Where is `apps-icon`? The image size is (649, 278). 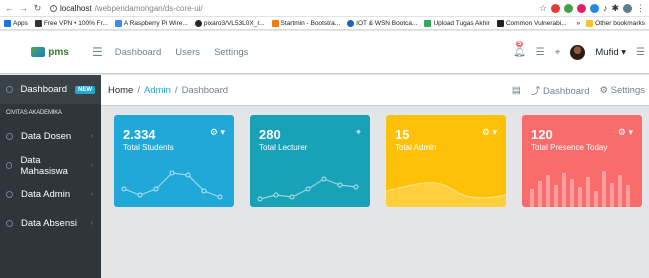
apps-icon is located at coordinates (7, 23).